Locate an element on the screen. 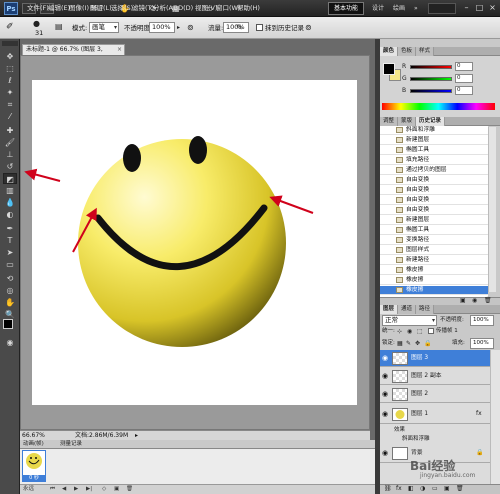 The width and height of the screenshot is (500, 494). document-tab-close-icon: × is located at coordinates (121, 49).